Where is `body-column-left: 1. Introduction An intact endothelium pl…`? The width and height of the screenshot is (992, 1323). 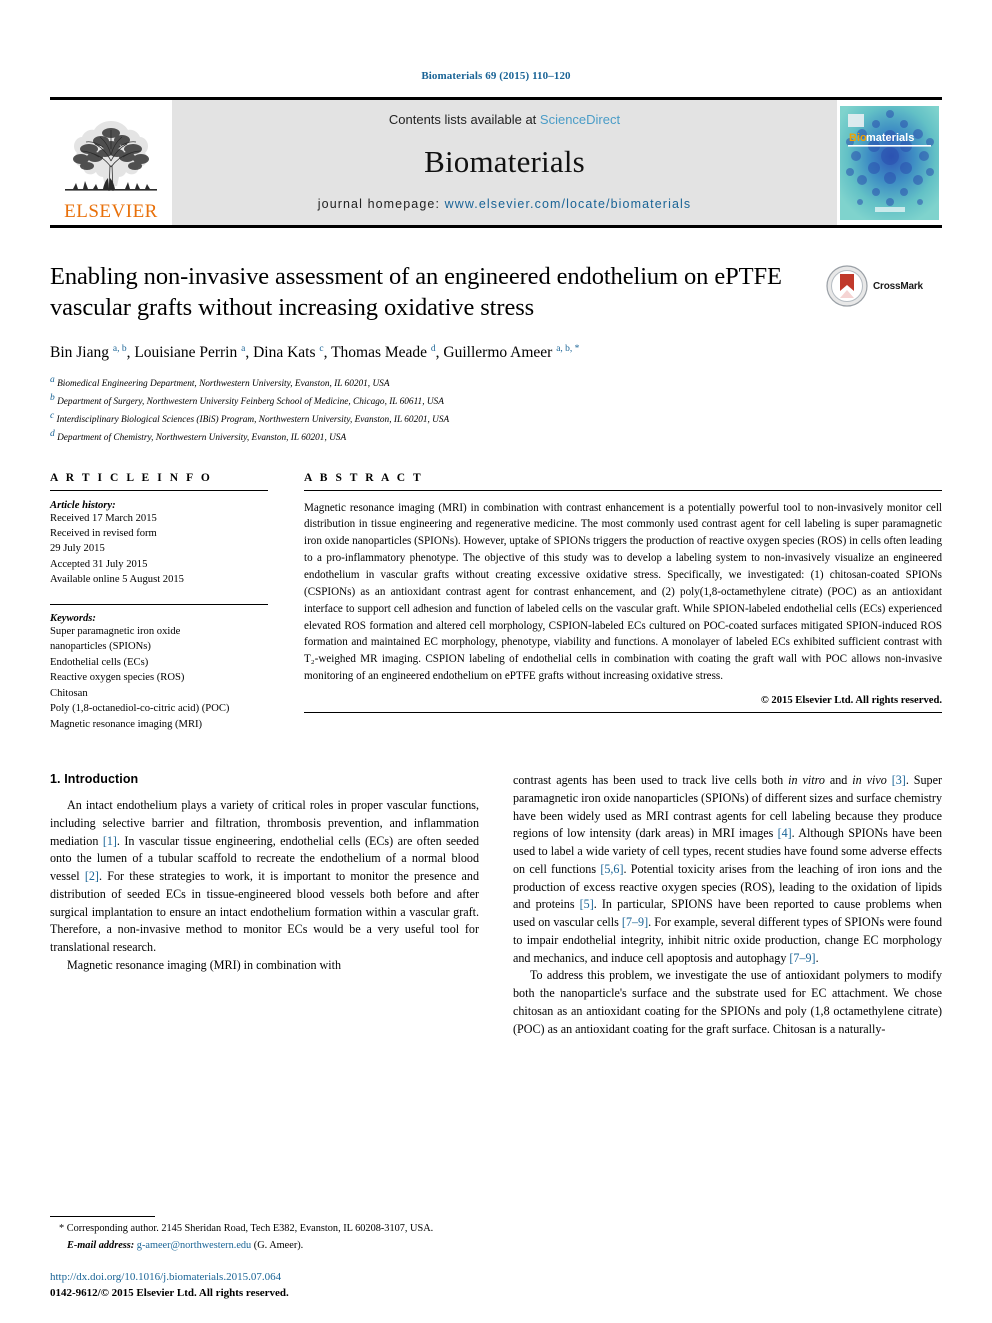 body-column-left: 1. Introduction An intact endothelium pl… is located at coordinates (264, 905).